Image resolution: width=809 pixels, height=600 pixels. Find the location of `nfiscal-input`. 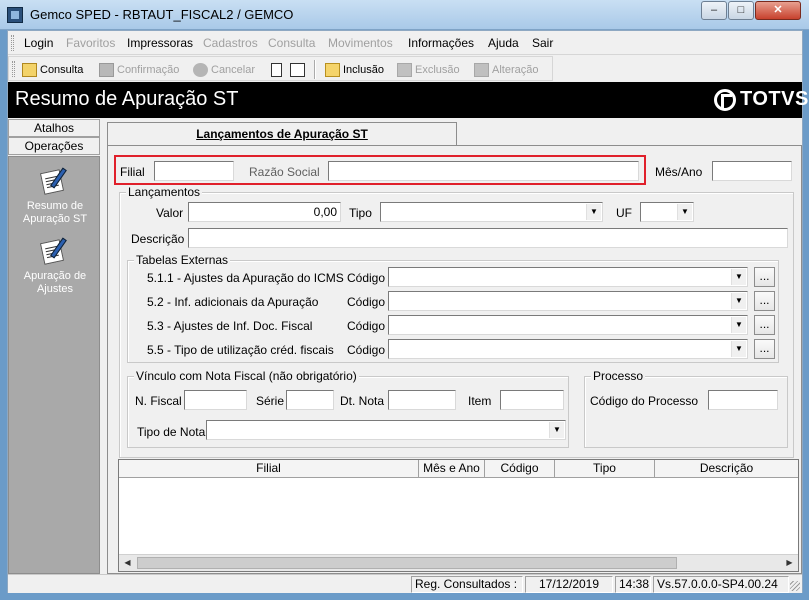

nfiscal-input is located at coordinates (215, 400).